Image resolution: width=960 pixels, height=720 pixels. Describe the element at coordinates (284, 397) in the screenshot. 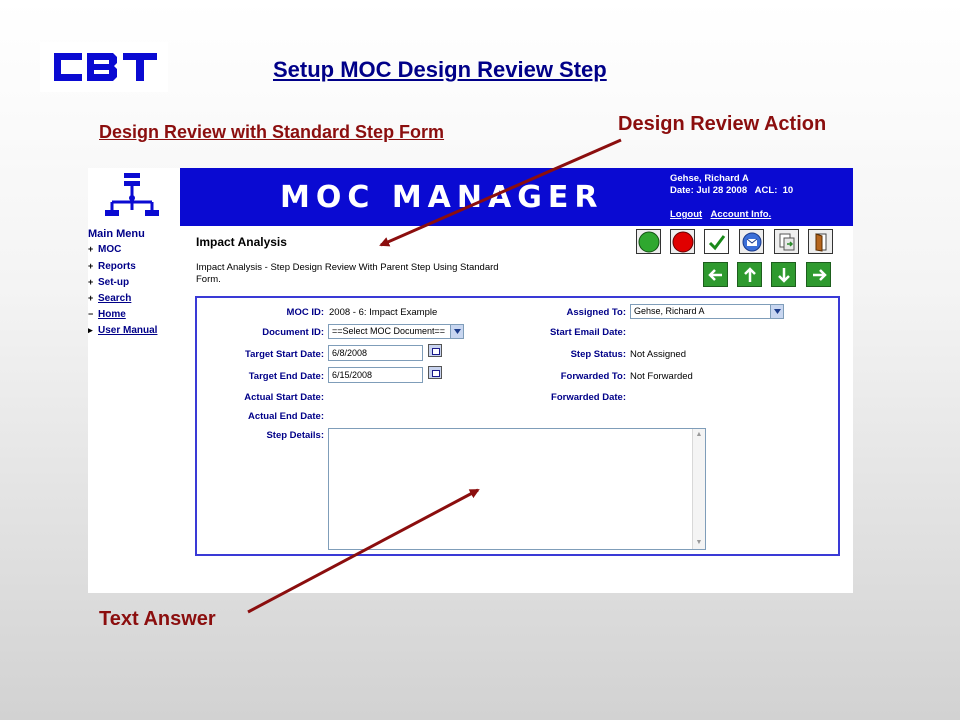

I see `actual-start-date-label: Actual Start Date:` at that location.